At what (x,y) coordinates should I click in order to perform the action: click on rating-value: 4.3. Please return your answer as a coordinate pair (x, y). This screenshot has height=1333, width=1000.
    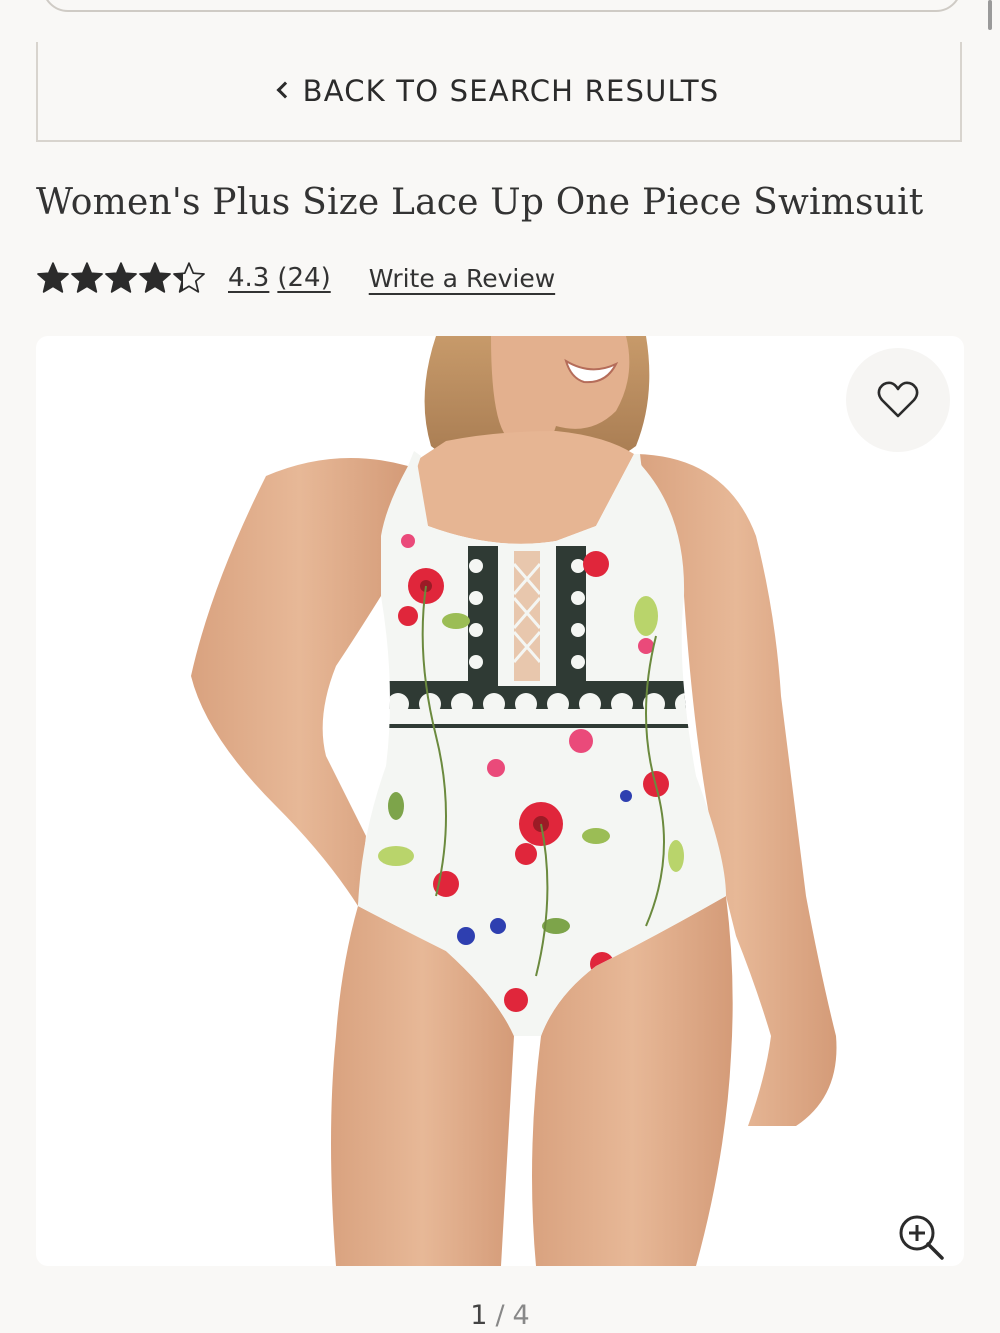
    Looking at the image, I should click on (249, 278).